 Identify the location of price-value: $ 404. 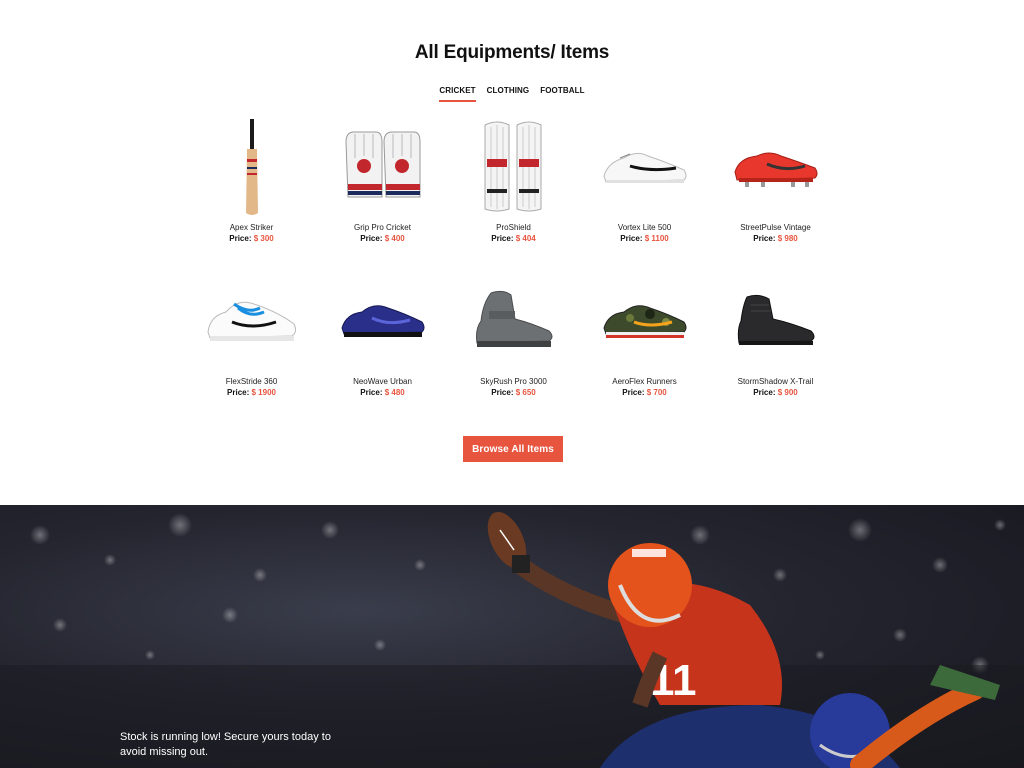
(525, 238).